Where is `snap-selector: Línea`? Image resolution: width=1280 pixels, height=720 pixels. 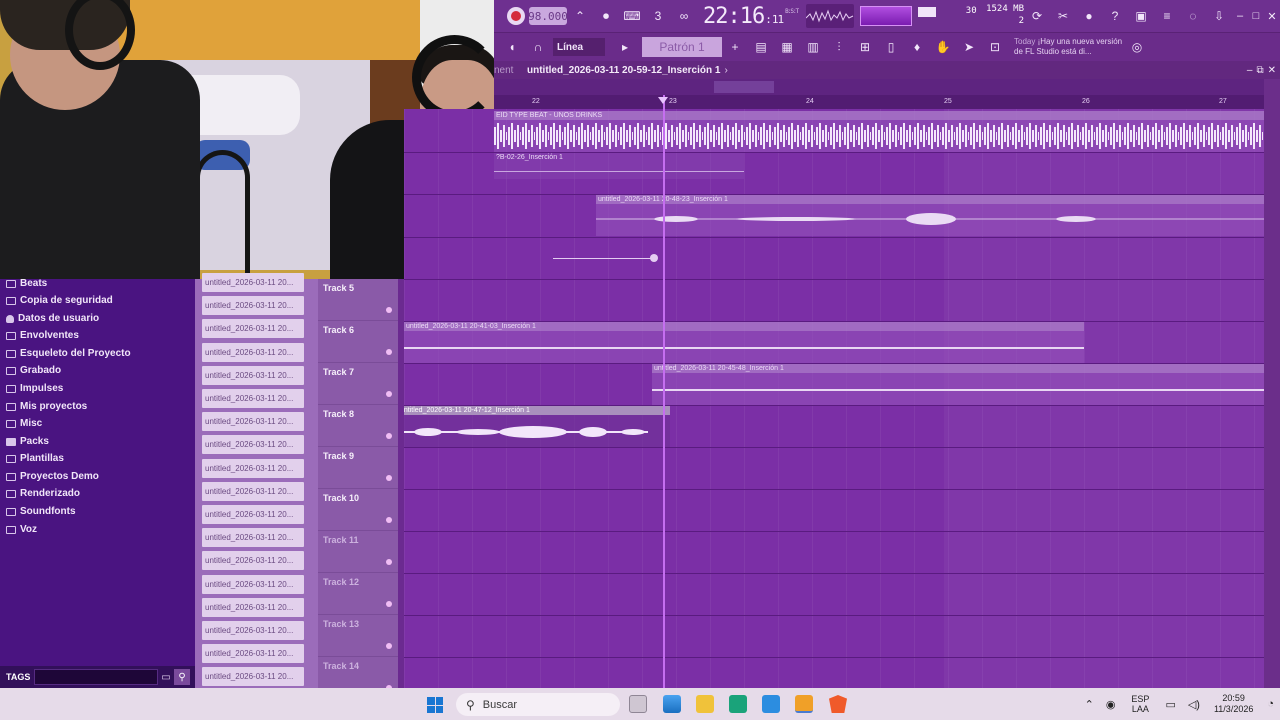 snap-selector: Línea is located at coordinates (579, 47).